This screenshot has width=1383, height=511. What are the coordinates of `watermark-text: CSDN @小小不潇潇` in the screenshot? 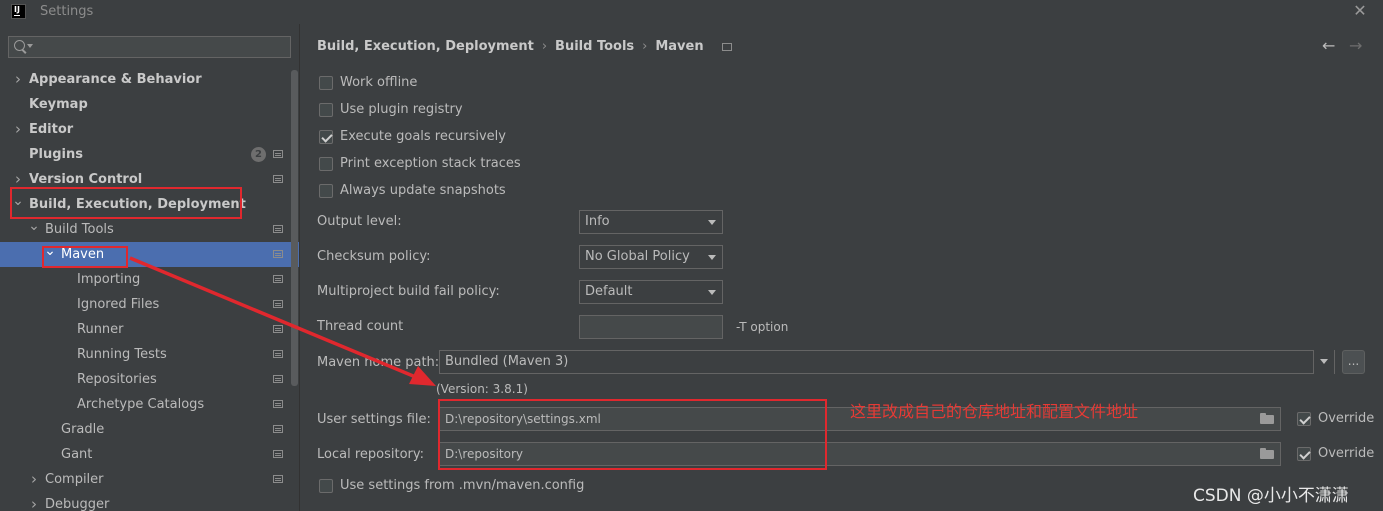 It's located at (1271, 496).